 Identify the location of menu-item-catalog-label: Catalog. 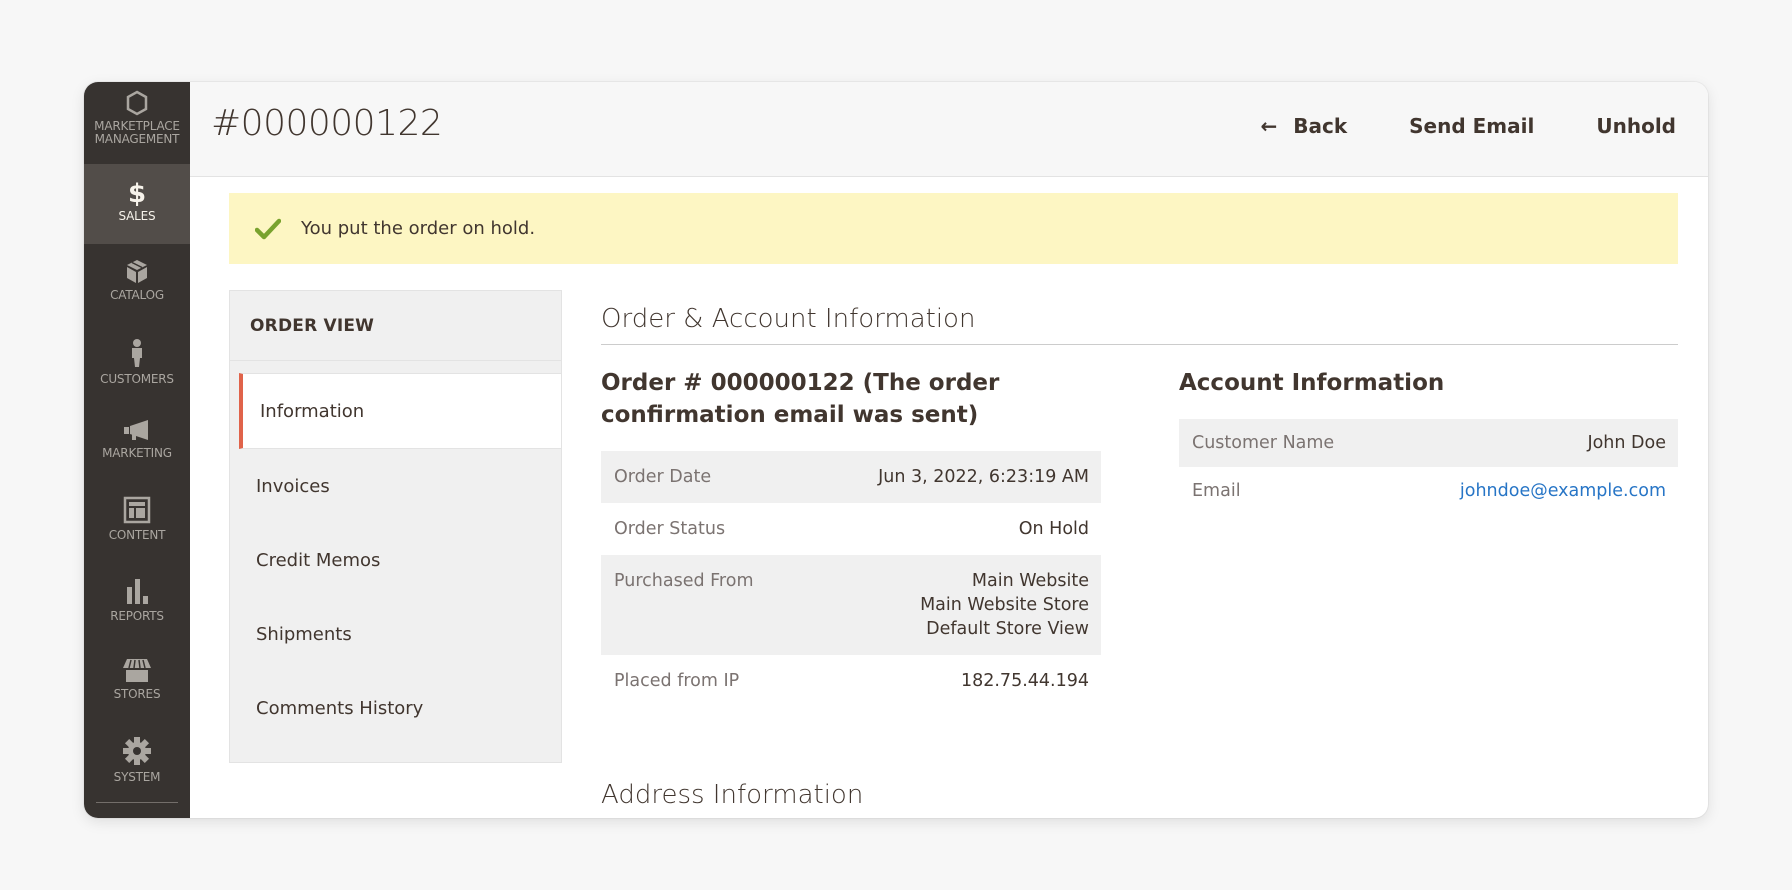
(137, 295).